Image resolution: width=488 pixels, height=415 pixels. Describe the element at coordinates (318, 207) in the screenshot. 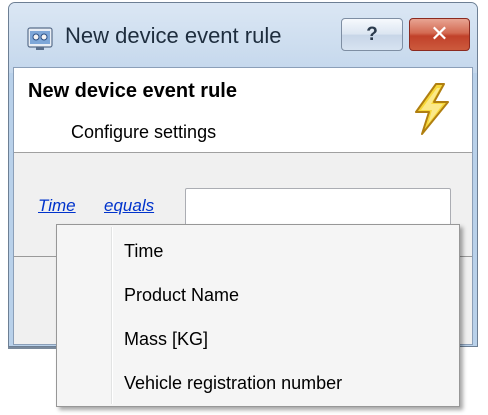

I see `value-input` at that location.